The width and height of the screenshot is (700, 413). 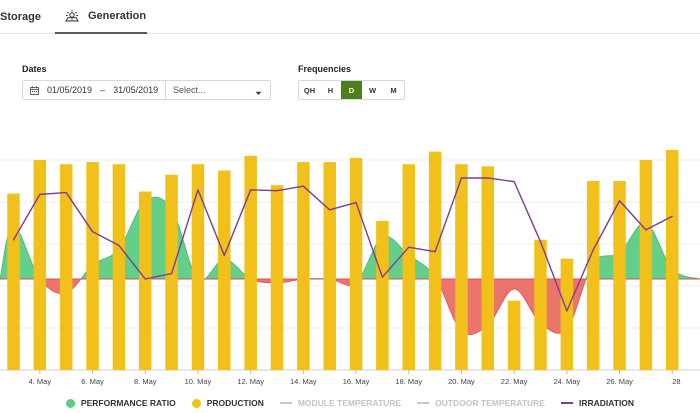 What do you see at coordinates (285, 403) in the screenshot?
I see `legend-line-module-temperature` at bounding box center [285, 403].